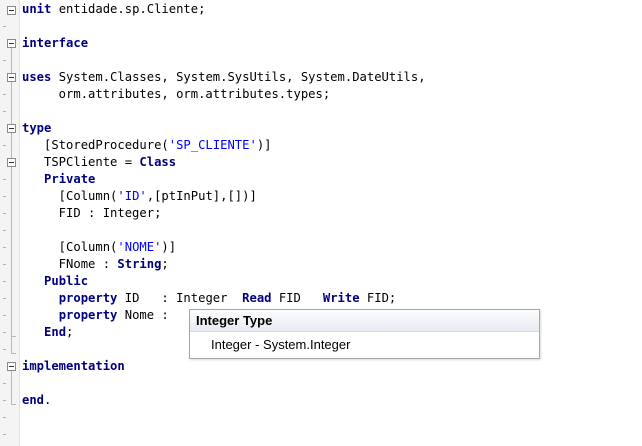  Describe the element at coordinates (66, 281) in the screenshot. I see `keyword-token: Public` at that location.